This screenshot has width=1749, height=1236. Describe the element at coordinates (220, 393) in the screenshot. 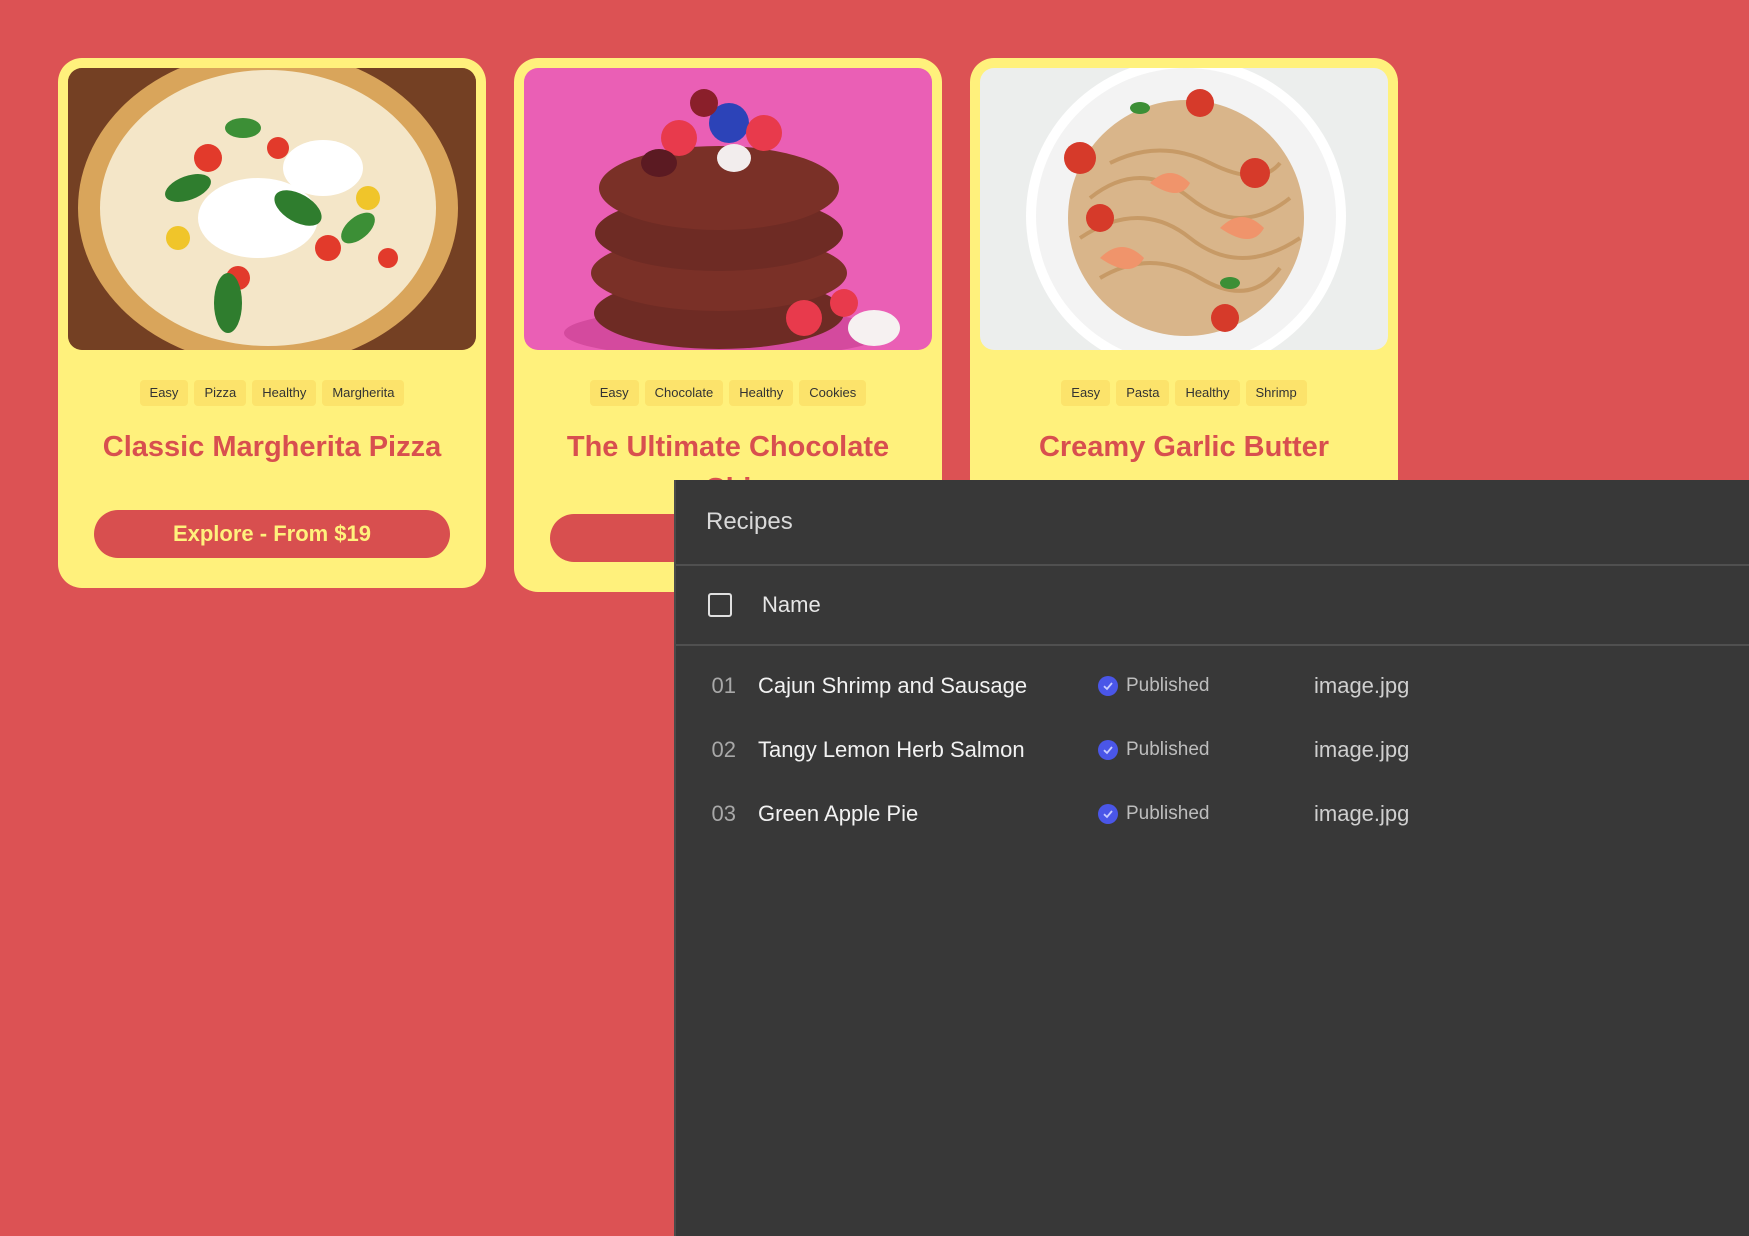

I see `tag: Pizza` at that location.